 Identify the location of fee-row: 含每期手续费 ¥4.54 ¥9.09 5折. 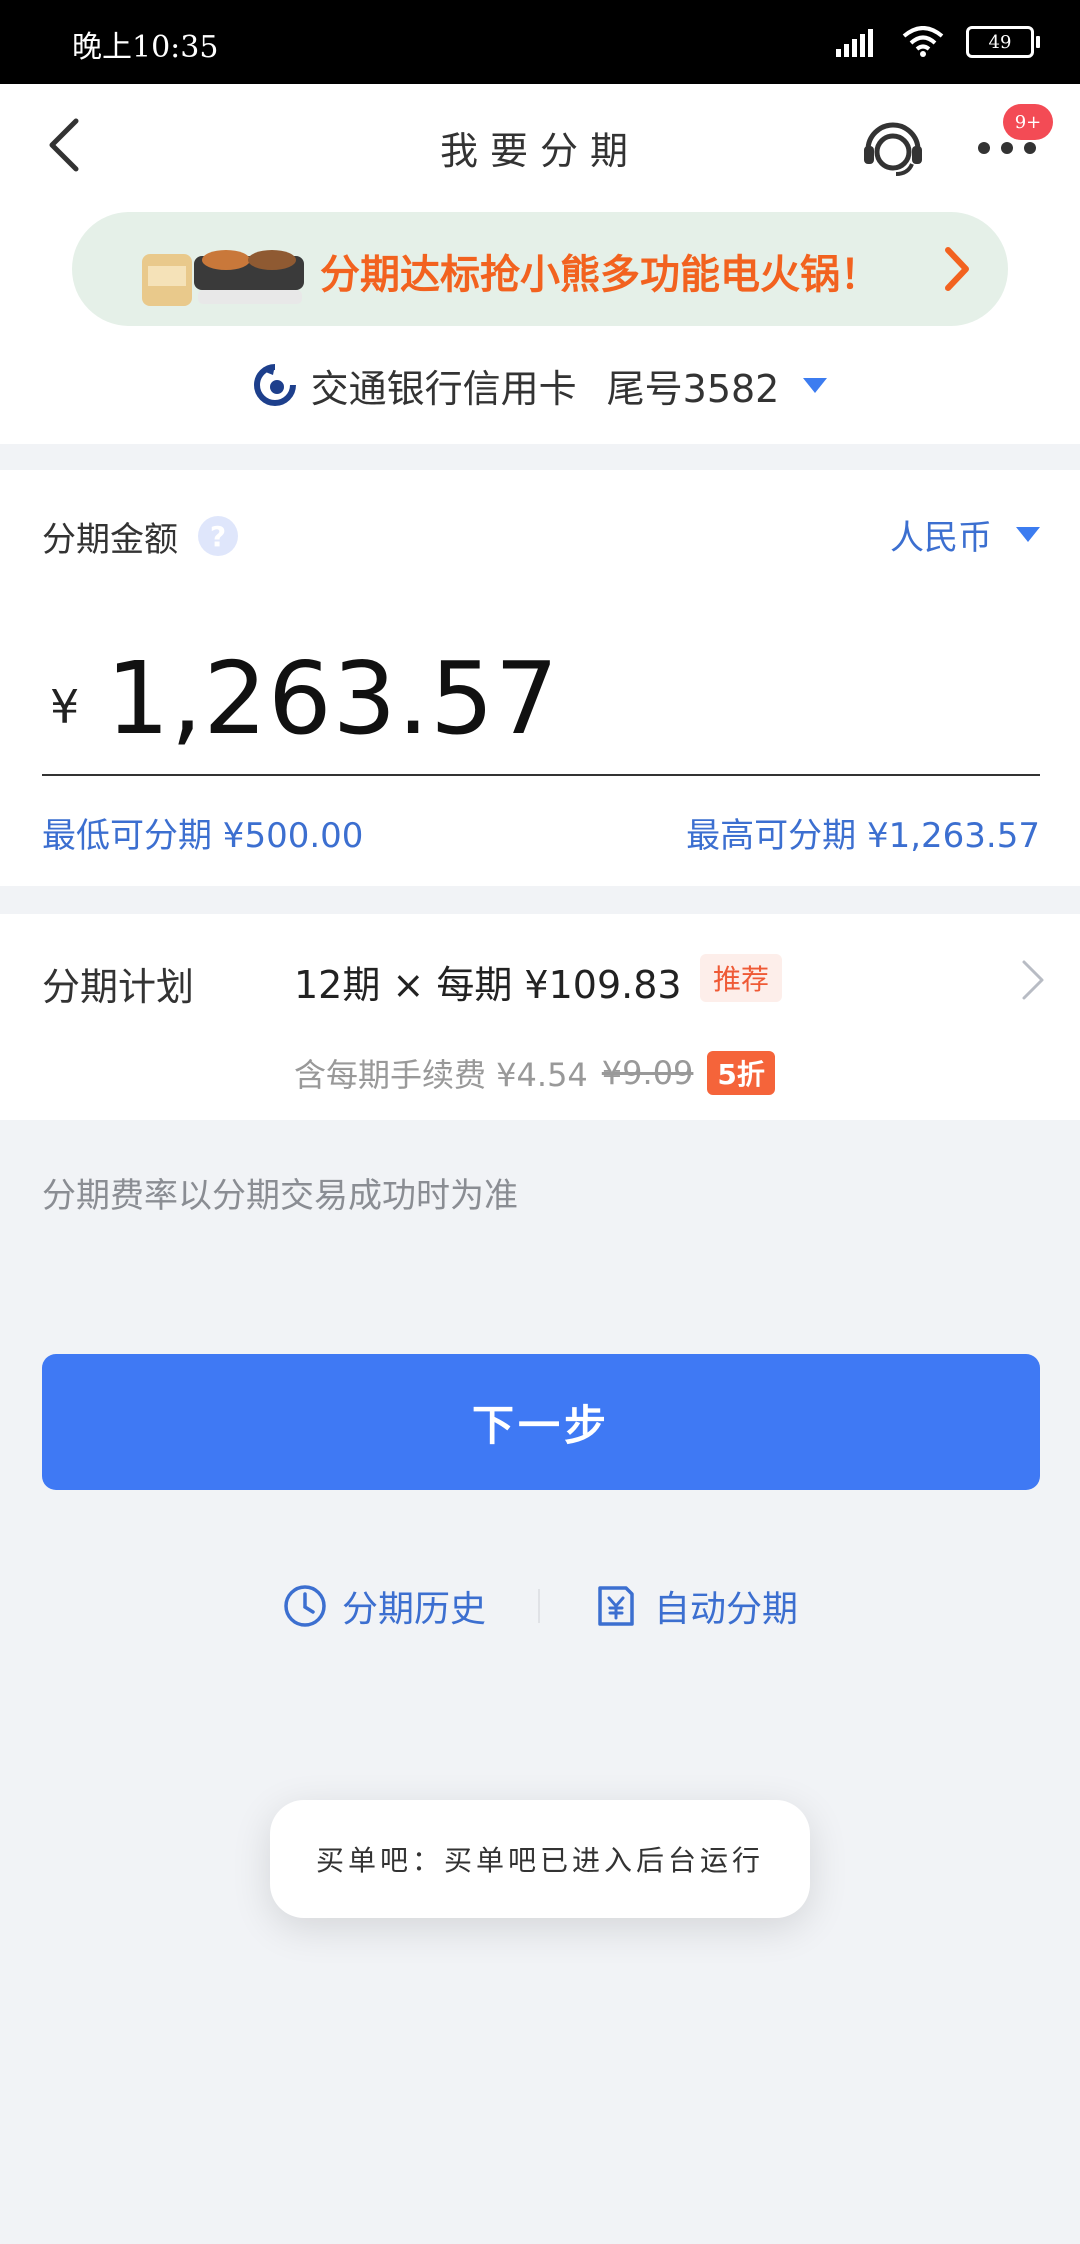
(534, 1073).